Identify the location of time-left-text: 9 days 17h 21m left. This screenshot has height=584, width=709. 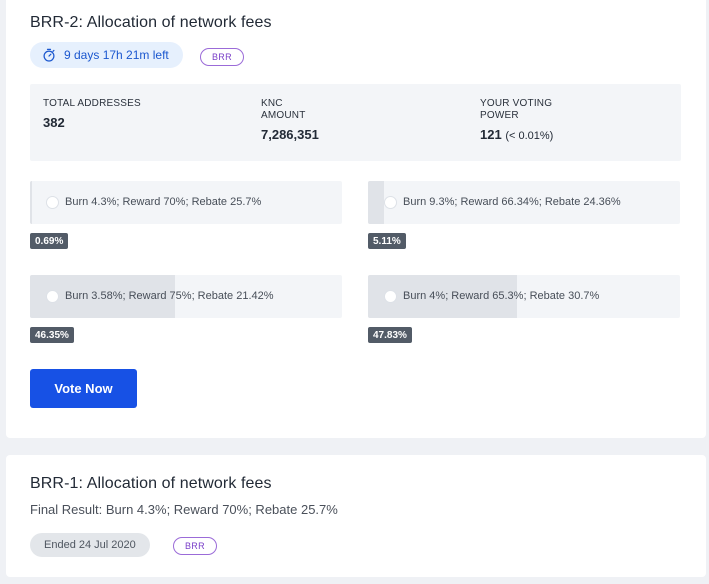
(116, 55).